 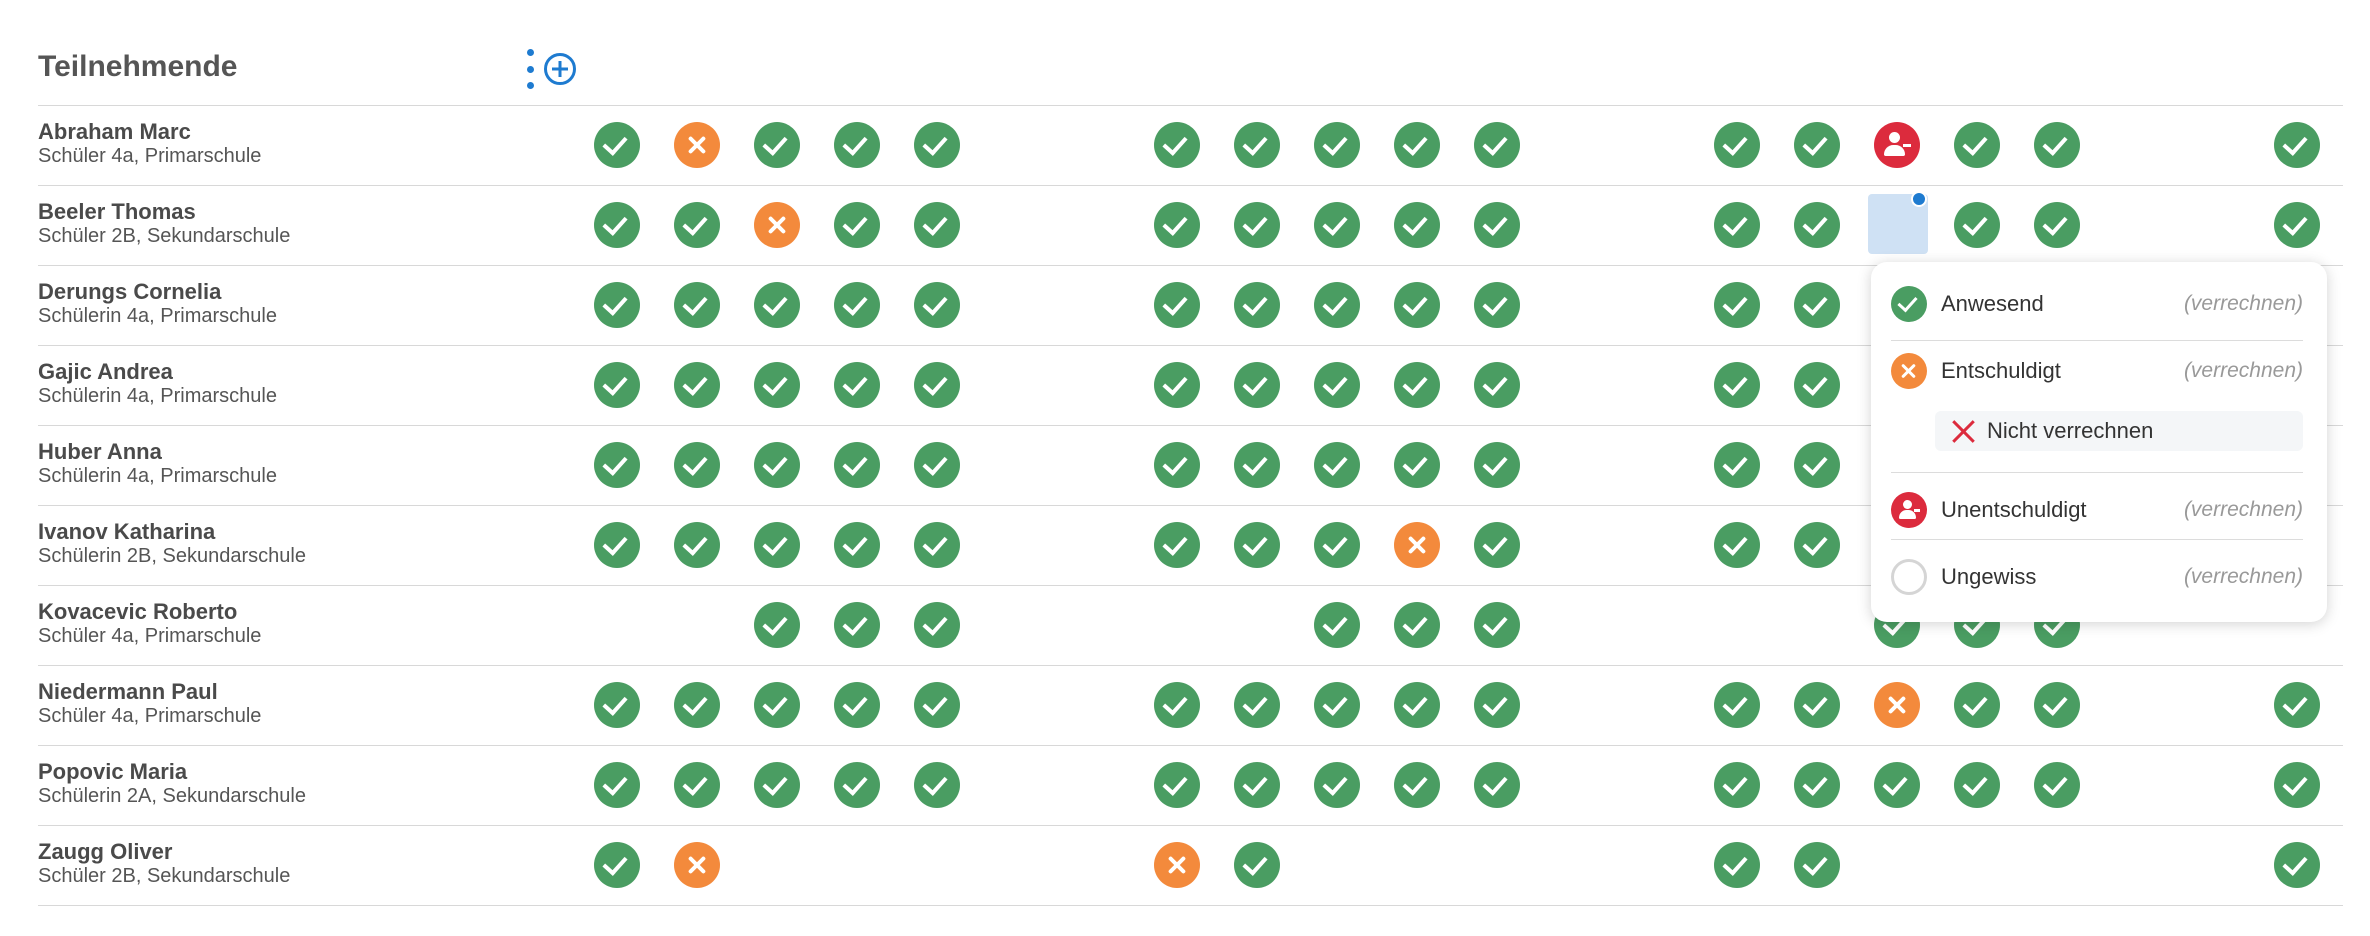 What do you see at coordinates (2097, 510) in the screenshot?
I see `option-unentschuldigt: Unentschuldigt (verrechnen)` at bounding box center [2097, 510].